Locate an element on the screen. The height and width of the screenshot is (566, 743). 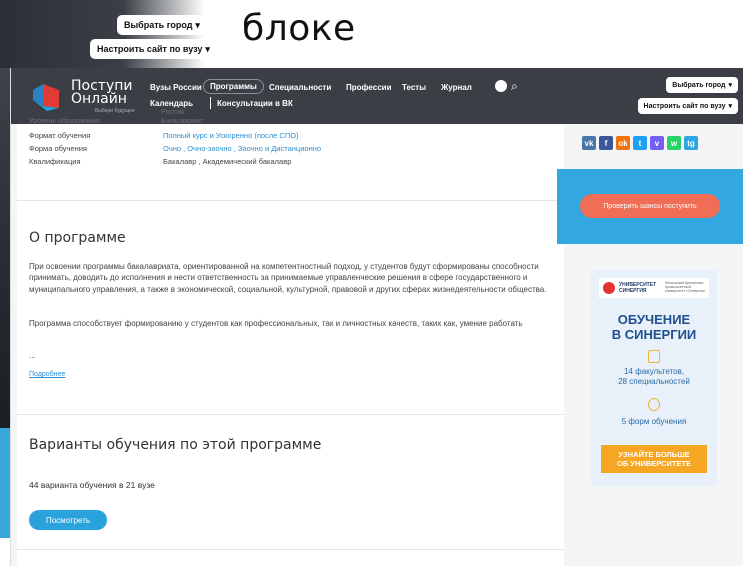
nav-item-universities: Вузы России is located at coordinates (176, 87).